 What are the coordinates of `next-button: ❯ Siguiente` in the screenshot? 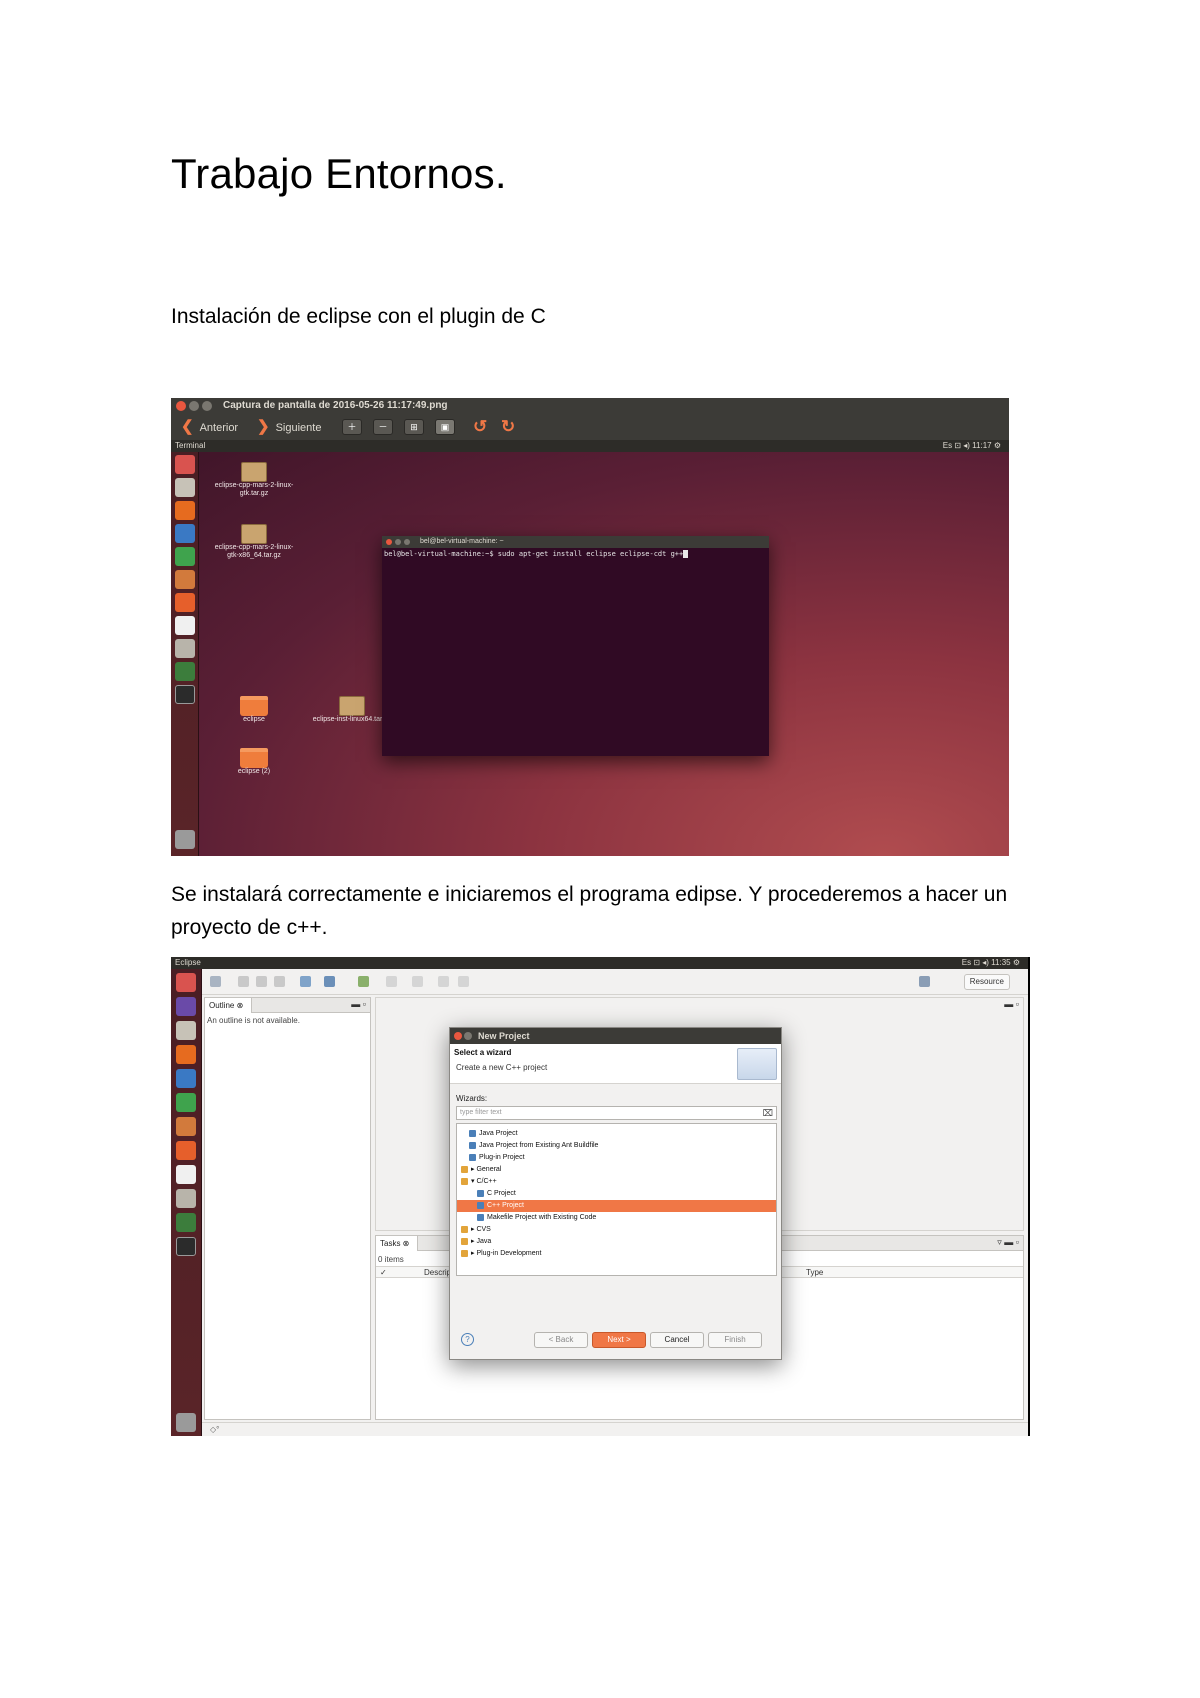 It's located at (289, 427).